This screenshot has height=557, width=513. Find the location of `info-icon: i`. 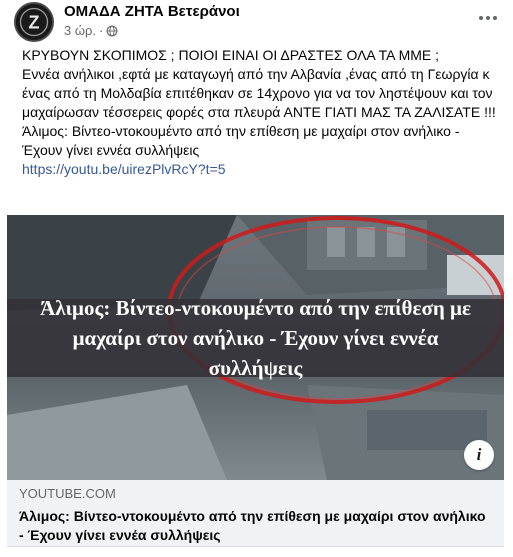

info-icon: i is located at coordinates (479, 455).